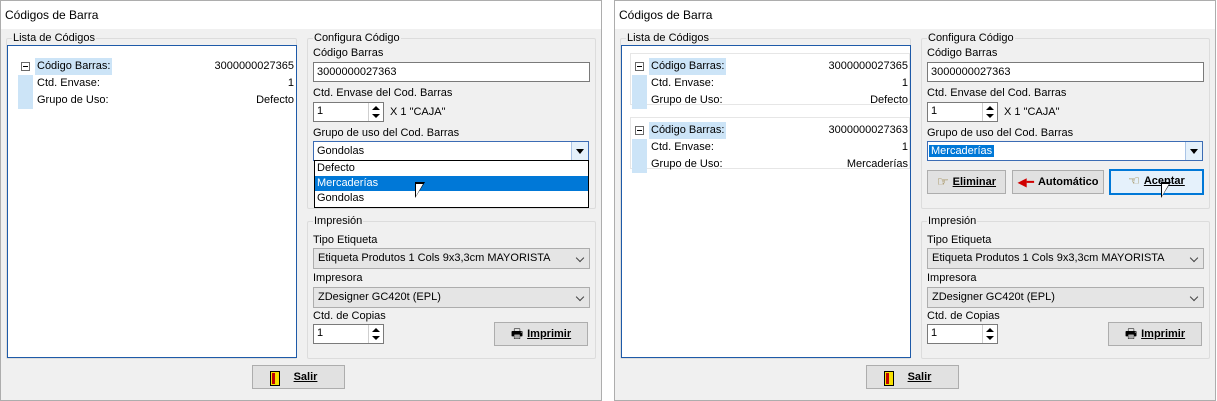  I want to click on dropdown-option-highlighted: Mercaderías, so click(451, 183).